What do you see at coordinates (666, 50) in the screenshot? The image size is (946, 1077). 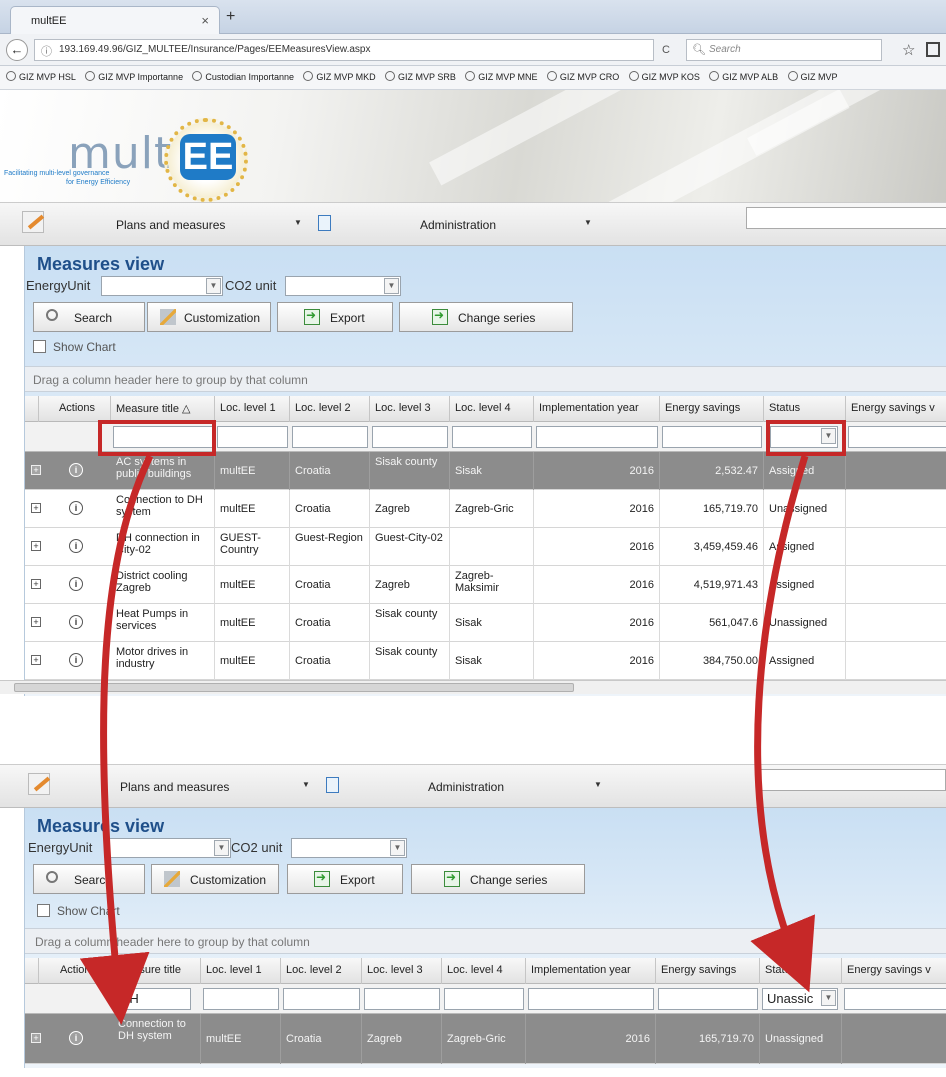 I see `reload-icon: C` at bounding box center [666, 50].